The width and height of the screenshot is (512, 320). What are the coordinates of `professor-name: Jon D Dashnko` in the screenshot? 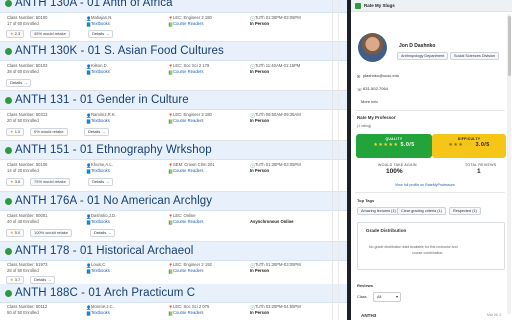 It's located at (417, 46).